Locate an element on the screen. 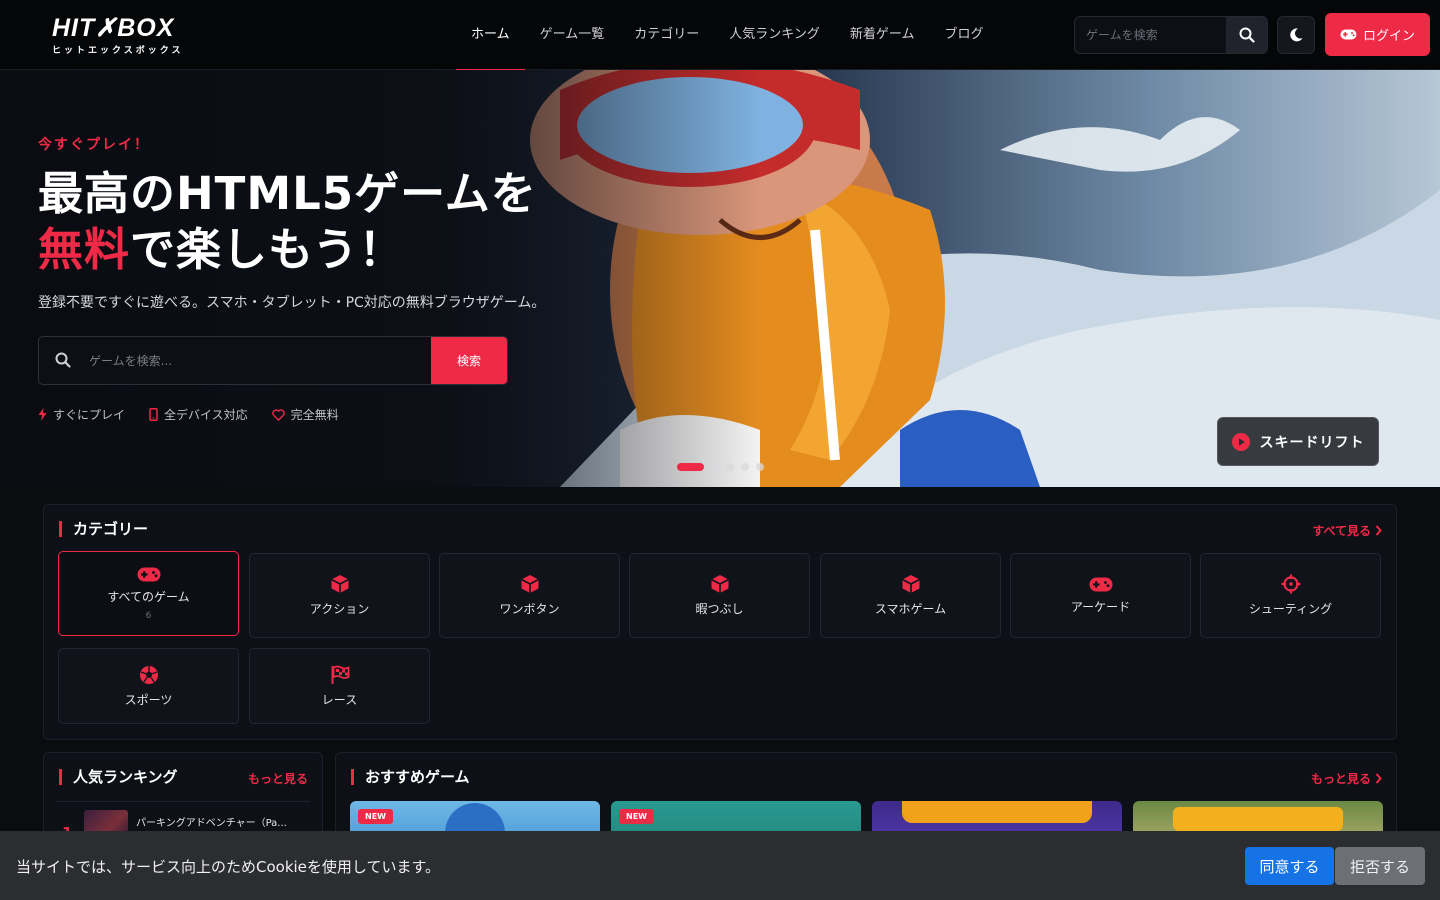  hero-features: すぐにプレイ 全デバイス対応 完全無料 is located at coordinates (188, 414).